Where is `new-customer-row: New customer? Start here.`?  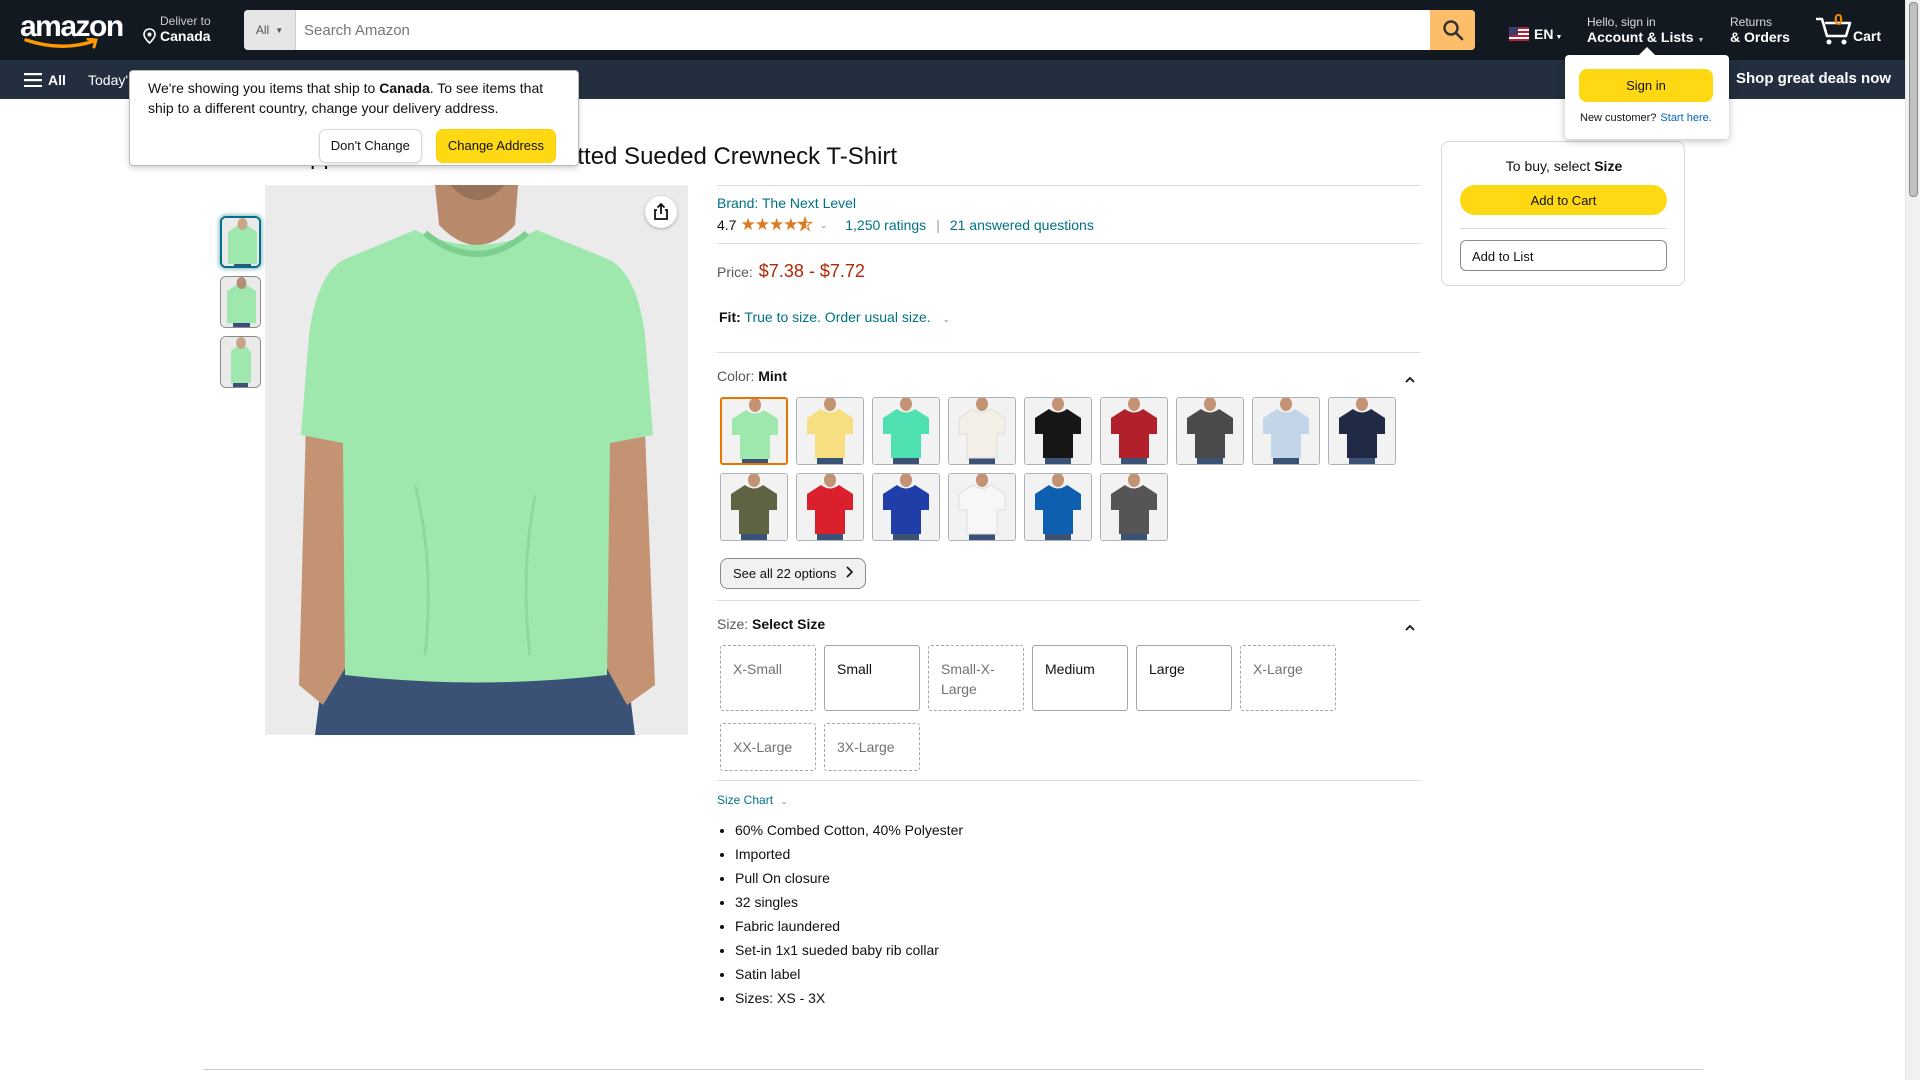 new-customer-row: New customer? Start here. is located at coordinates (1646, 118).